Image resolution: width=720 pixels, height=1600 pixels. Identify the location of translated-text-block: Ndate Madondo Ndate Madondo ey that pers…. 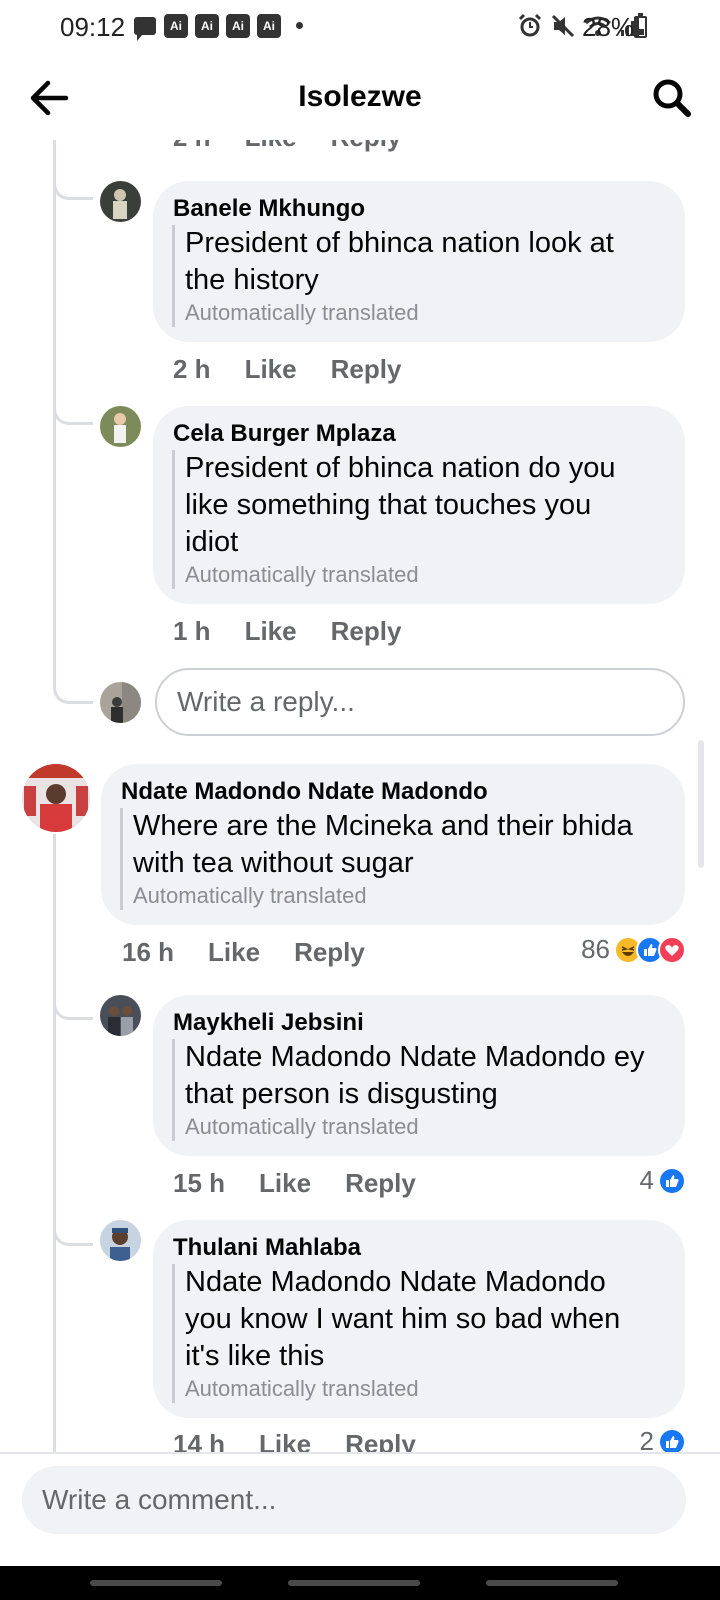
(422, 1090).